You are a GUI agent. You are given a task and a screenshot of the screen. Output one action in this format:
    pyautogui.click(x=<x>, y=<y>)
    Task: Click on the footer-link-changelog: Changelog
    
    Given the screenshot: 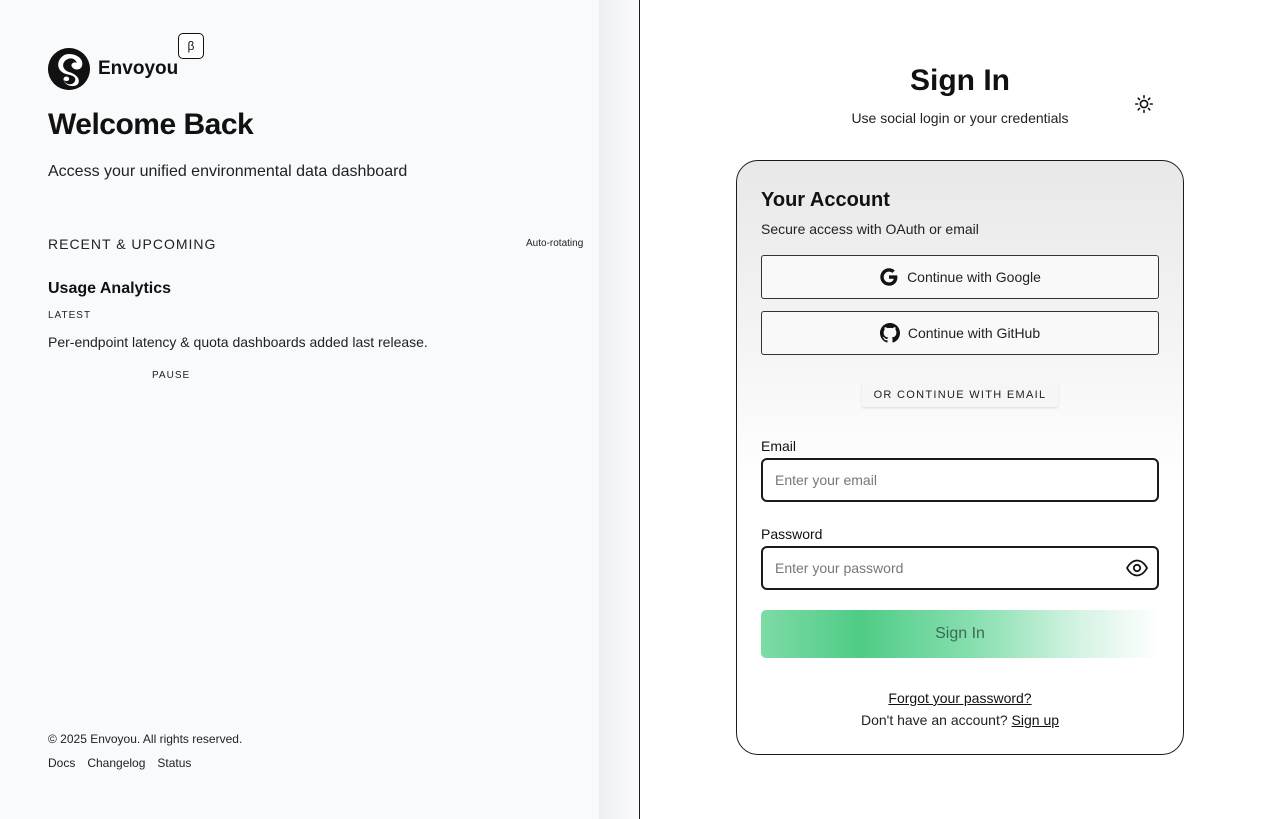 What is the action you would take?
    pyautogui.click(x=116, y=763)
    